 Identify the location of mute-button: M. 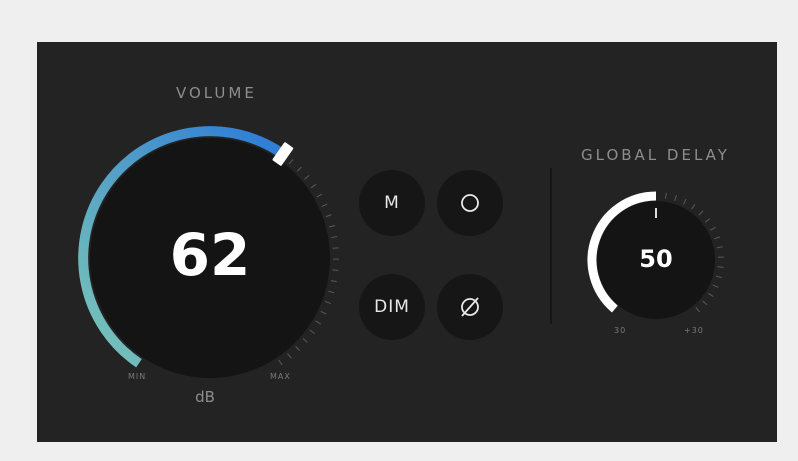
(392, 203).